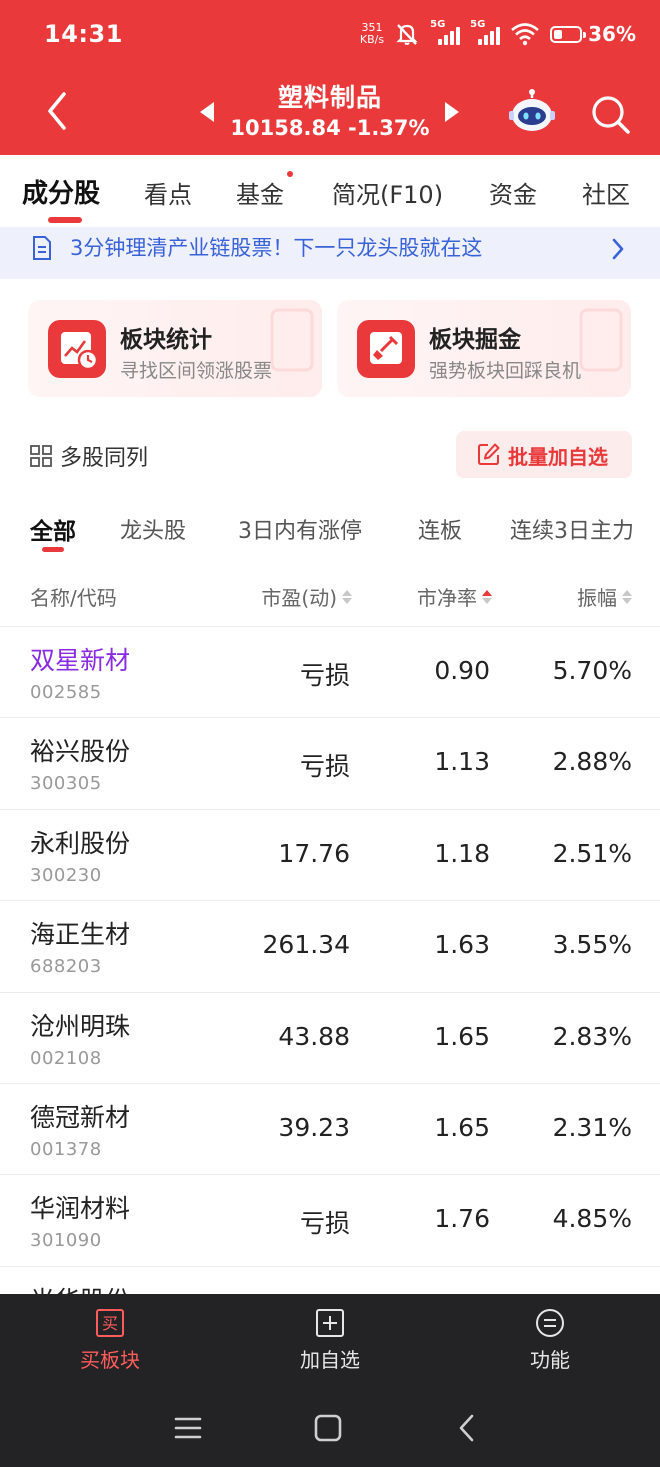  I want to click on col-pe-header: 市盈(动), so click(306, 596).